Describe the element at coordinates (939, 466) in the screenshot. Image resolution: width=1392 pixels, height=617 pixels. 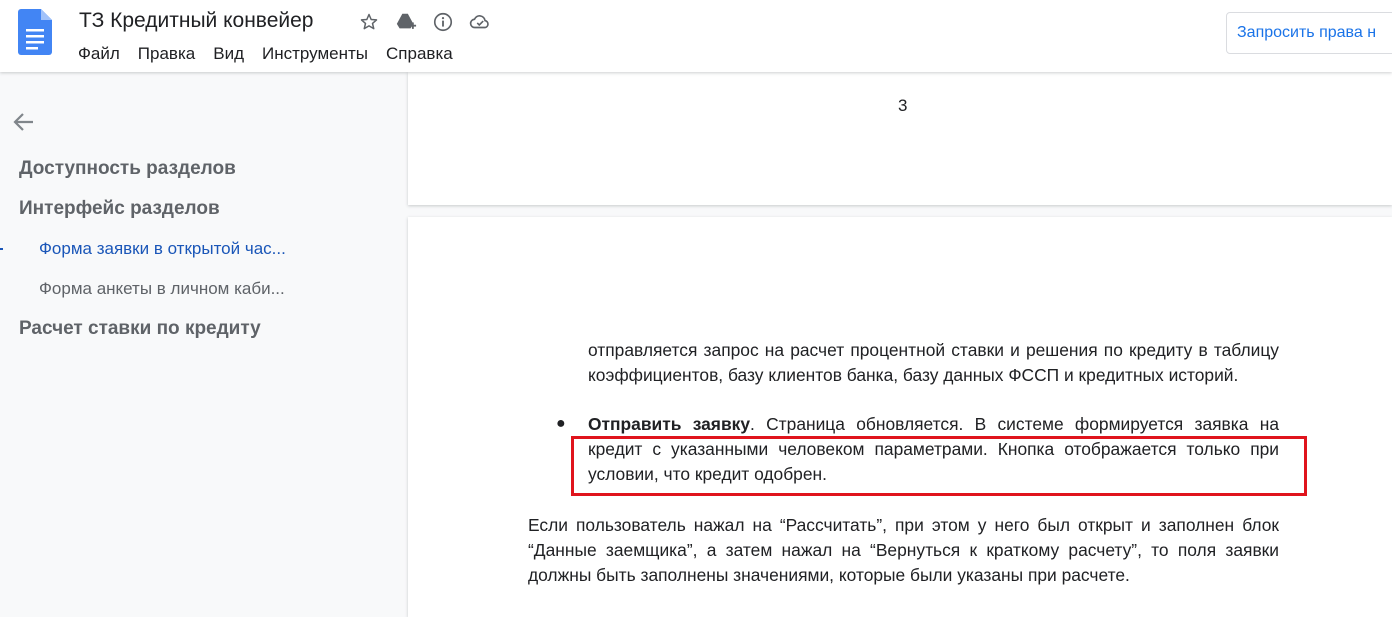
I see `red-highlight-box` at that location.